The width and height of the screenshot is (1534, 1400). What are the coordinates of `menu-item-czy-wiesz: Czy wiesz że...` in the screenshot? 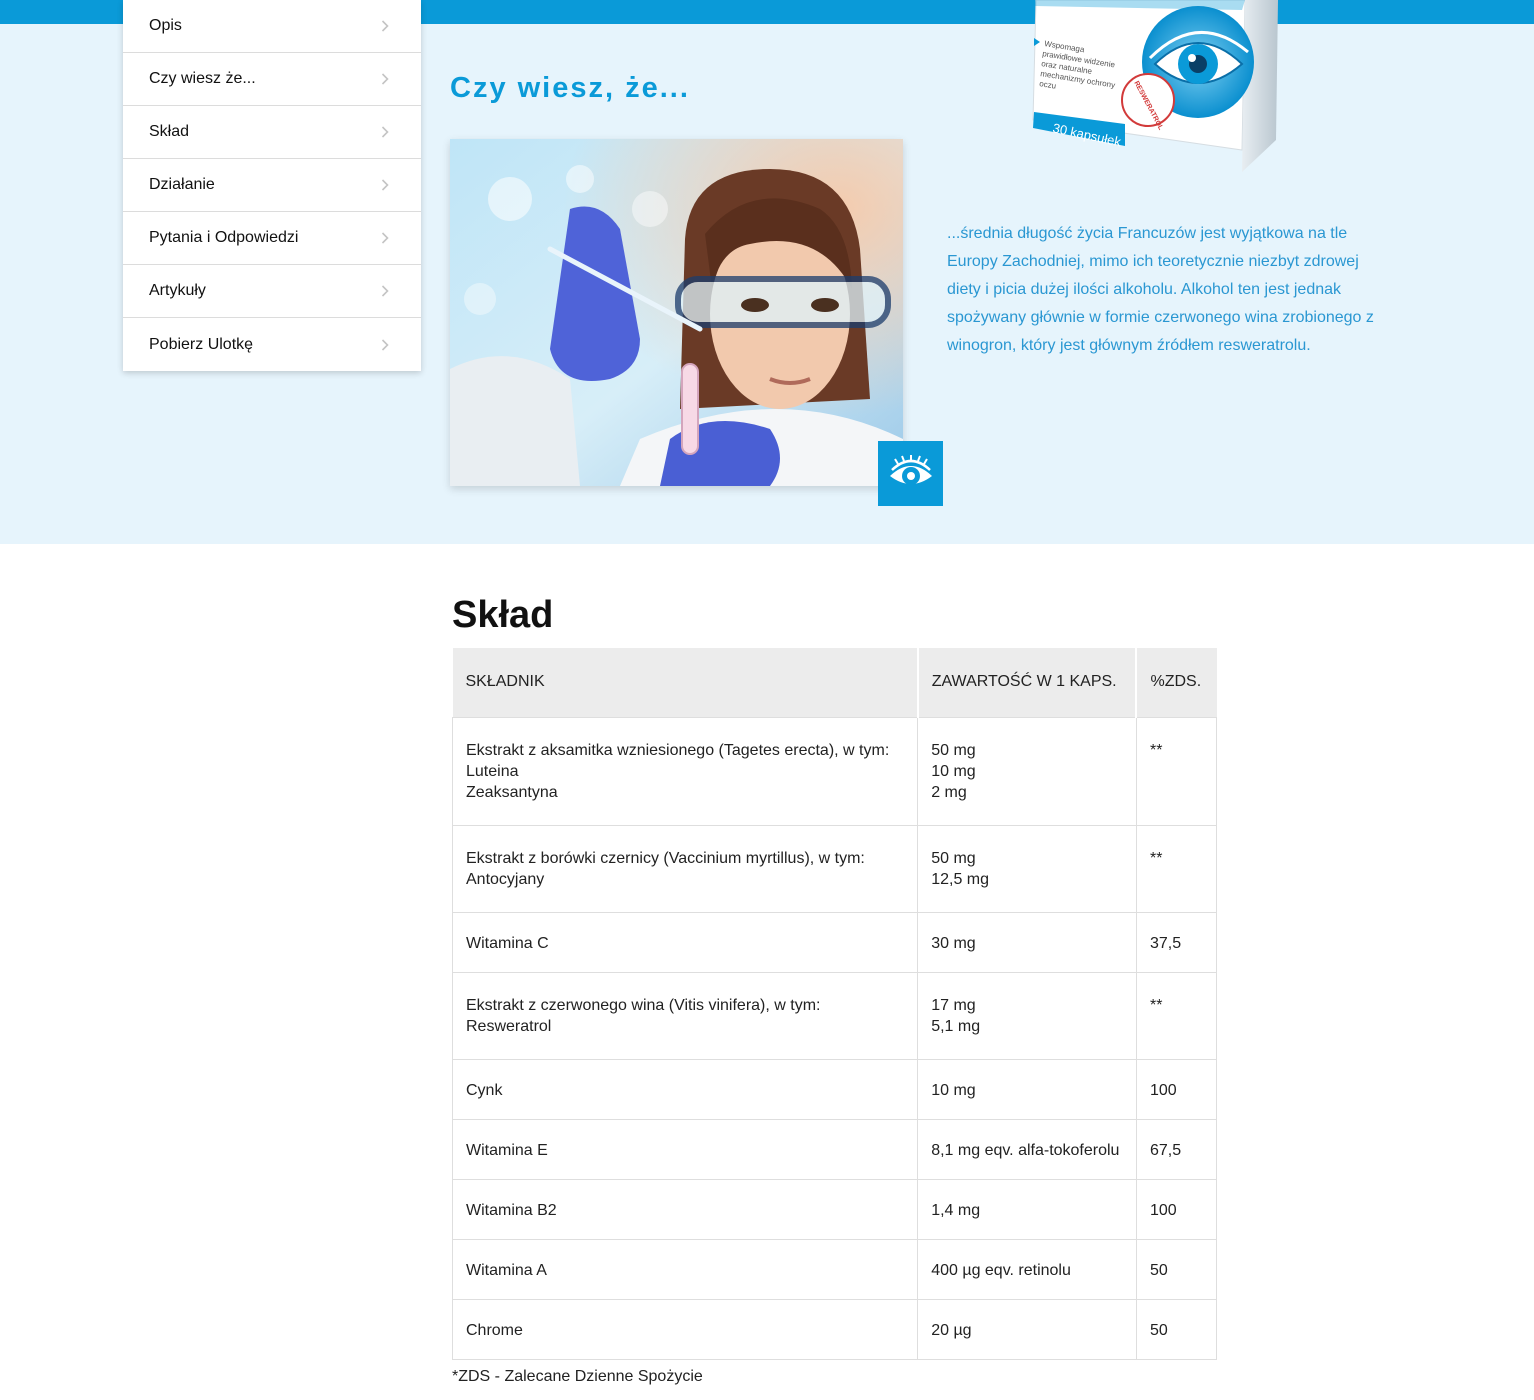 It's located at (272, 79).